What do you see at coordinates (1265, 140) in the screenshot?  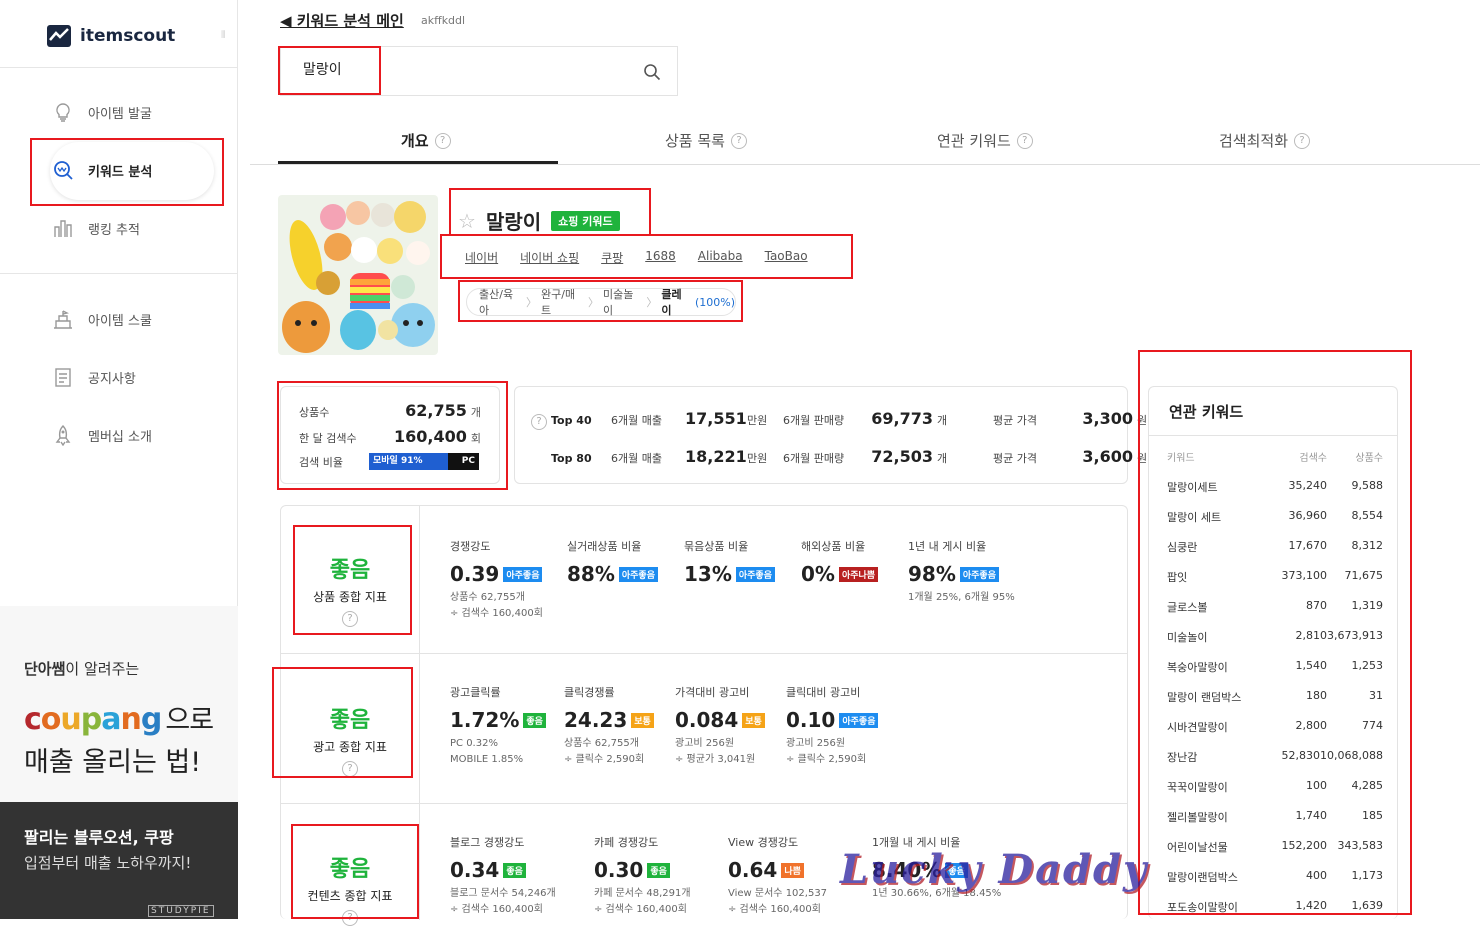 I see `tab-seo: 검색최적화?` at bounding box center [1265, 140].